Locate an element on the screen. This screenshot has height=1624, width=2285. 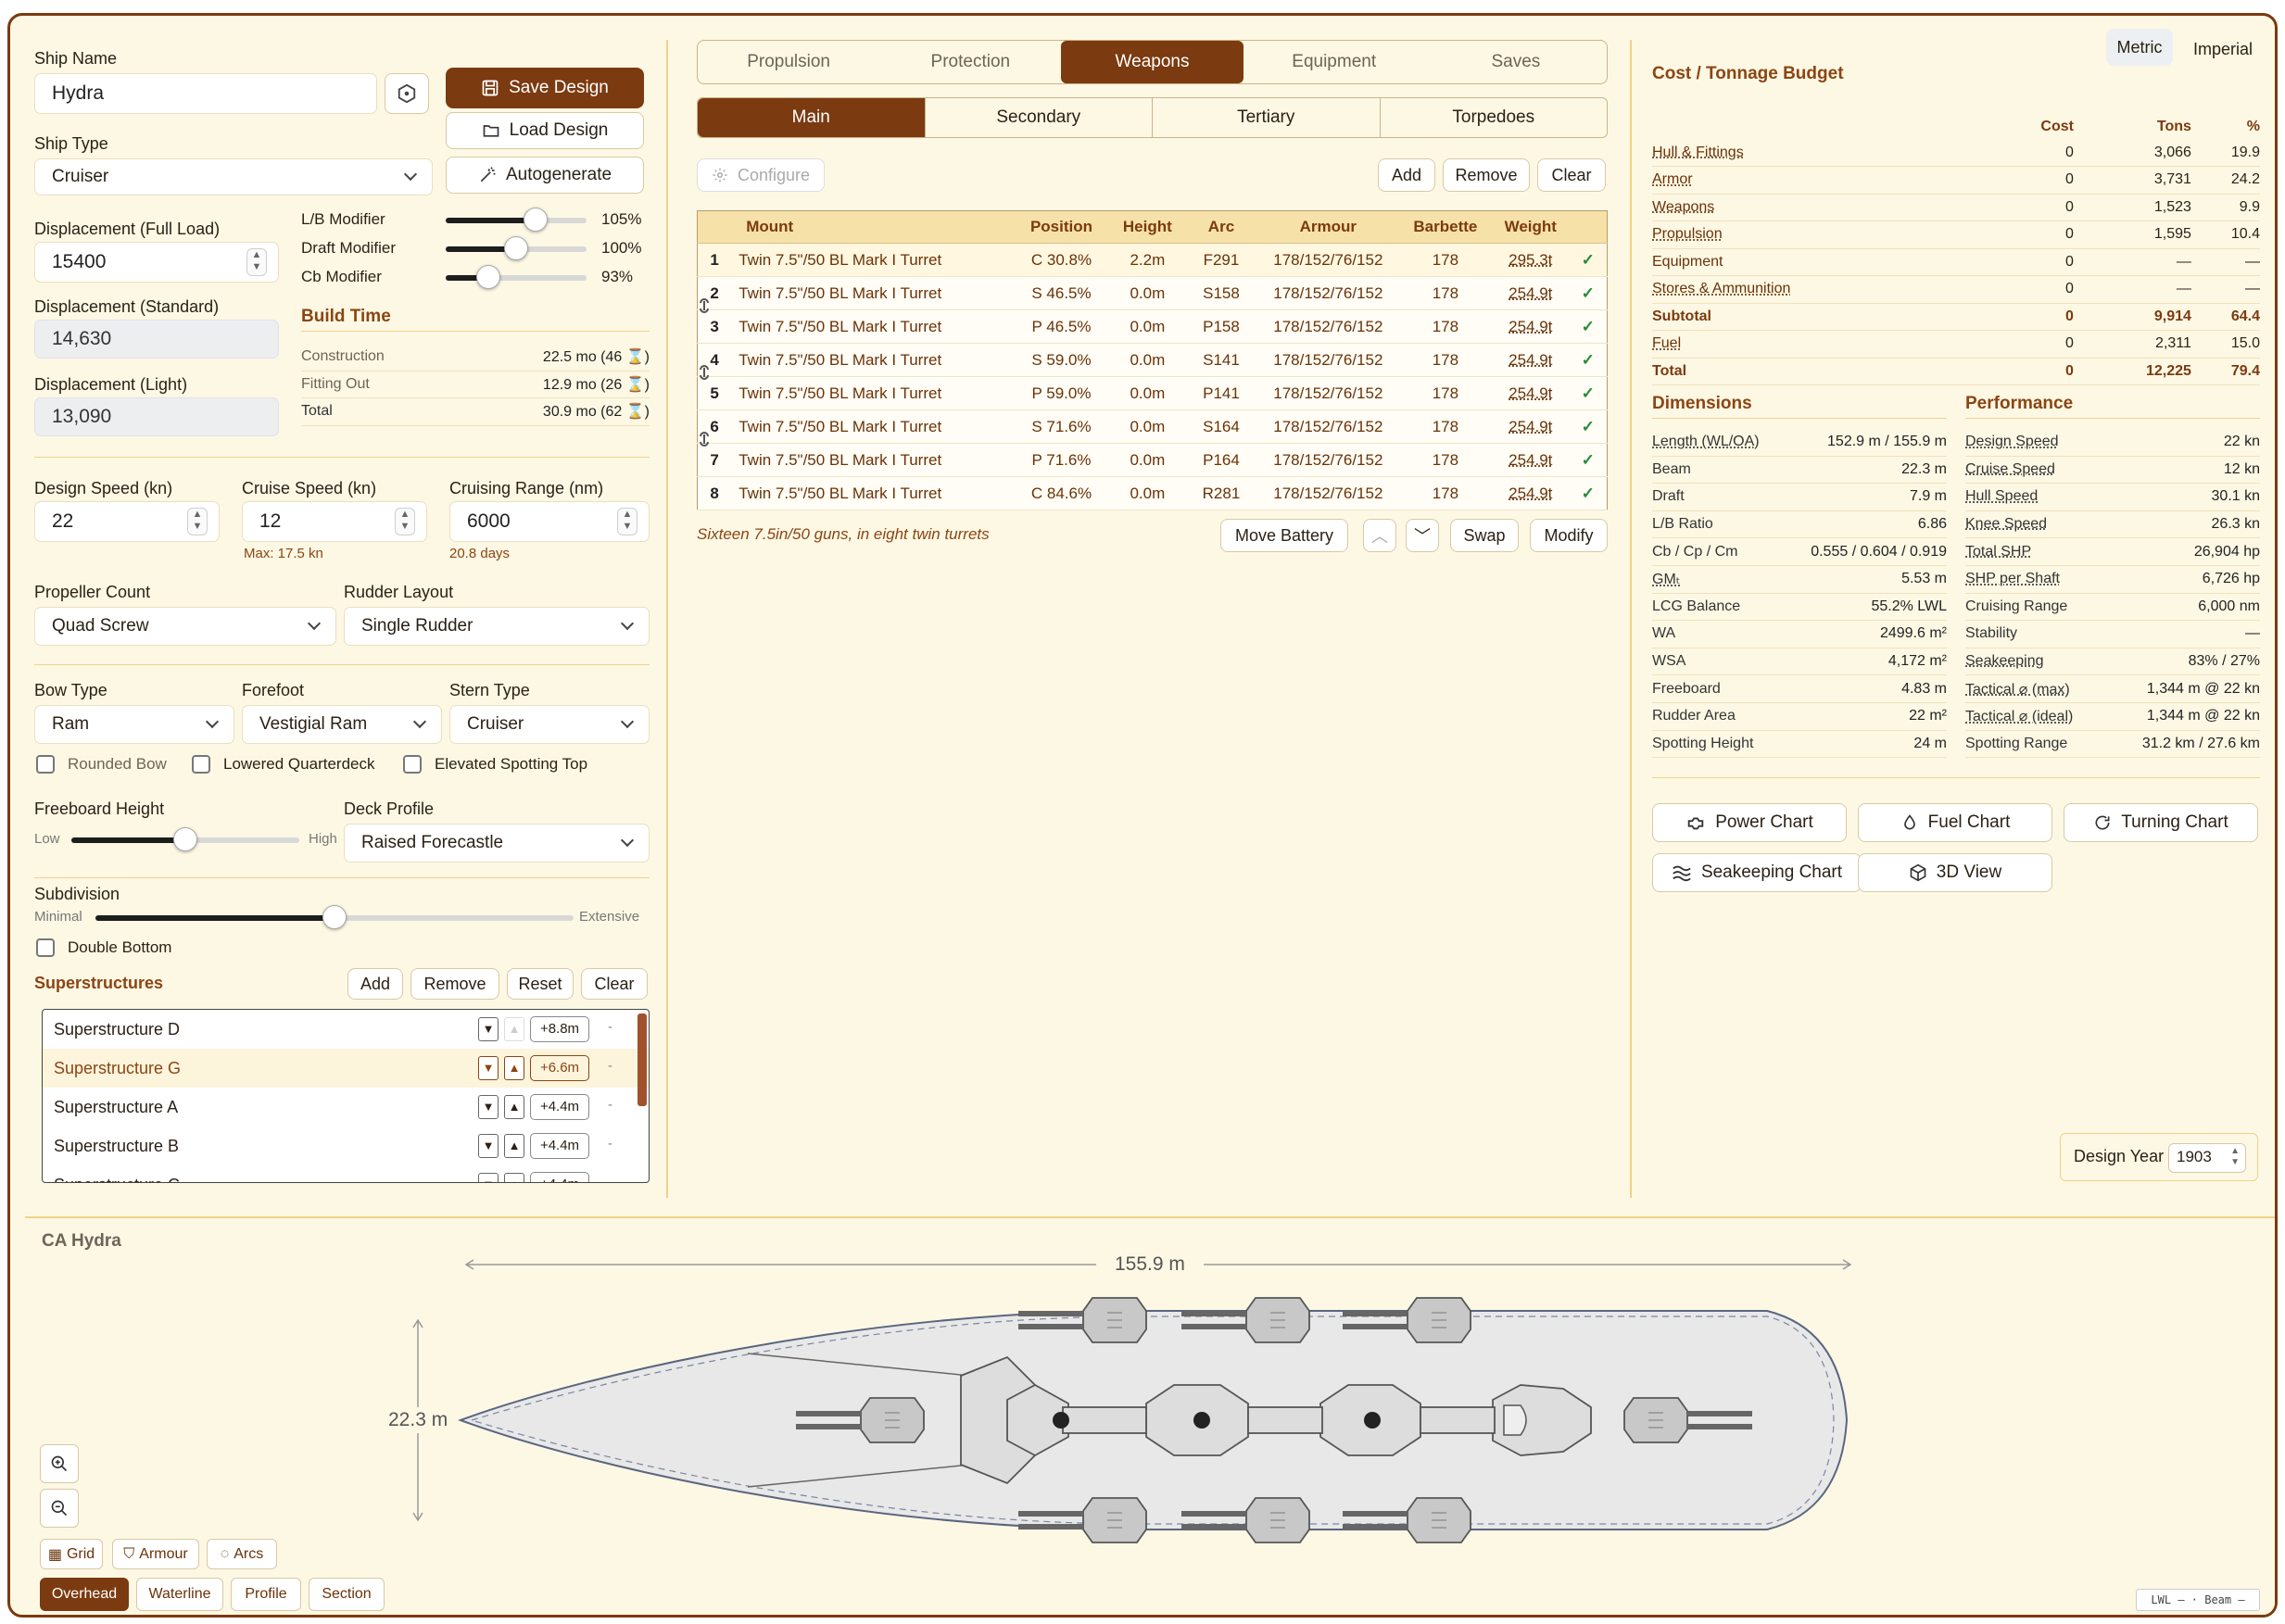
superstructure-item: Superstructure A ▼ ▲ +4.4m - is located at coordinates (346, 1107).